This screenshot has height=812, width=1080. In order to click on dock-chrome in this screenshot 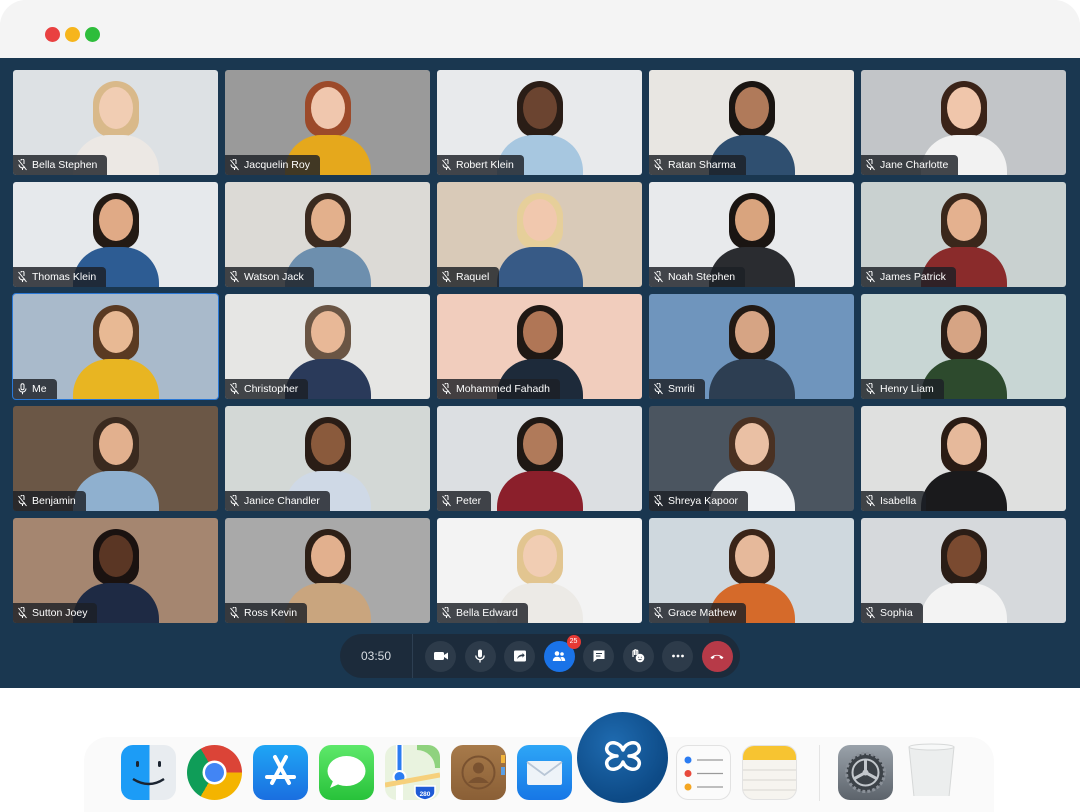, I will do `click(214, 772)`.